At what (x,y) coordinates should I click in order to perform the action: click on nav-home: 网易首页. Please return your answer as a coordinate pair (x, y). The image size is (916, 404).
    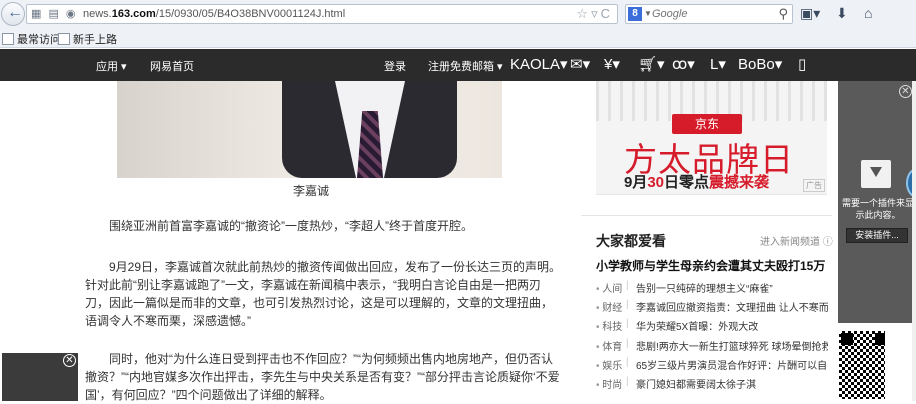
    Looking at the image, I should click on (172, 66).